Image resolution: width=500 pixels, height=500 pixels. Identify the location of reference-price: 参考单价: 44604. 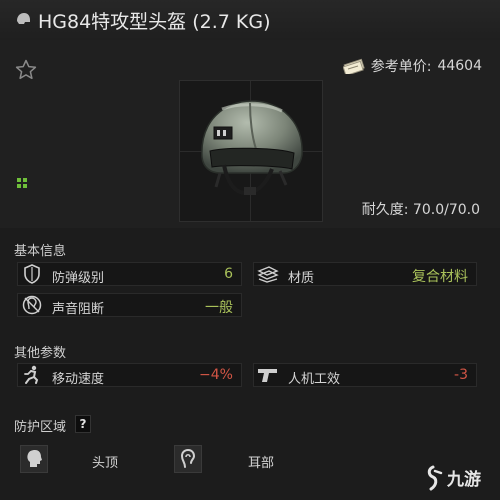
(412, 66).